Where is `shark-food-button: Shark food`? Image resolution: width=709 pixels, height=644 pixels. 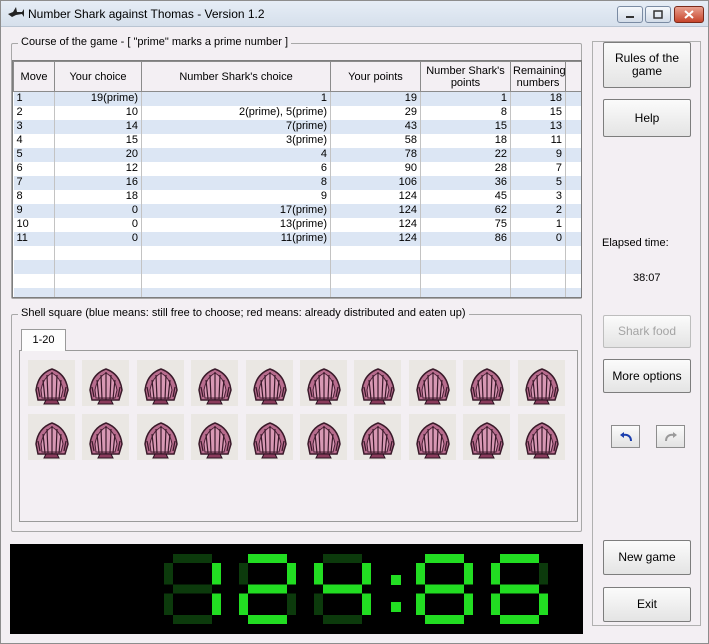
shark-food-button: Shark food is located at coordinates (647, 331).